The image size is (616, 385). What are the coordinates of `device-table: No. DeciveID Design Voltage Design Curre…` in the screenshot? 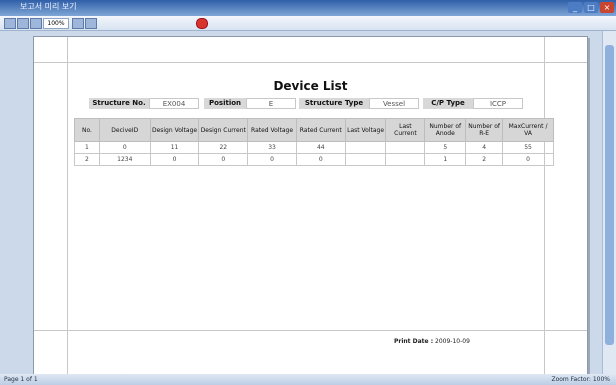 It's located at (314, 142).